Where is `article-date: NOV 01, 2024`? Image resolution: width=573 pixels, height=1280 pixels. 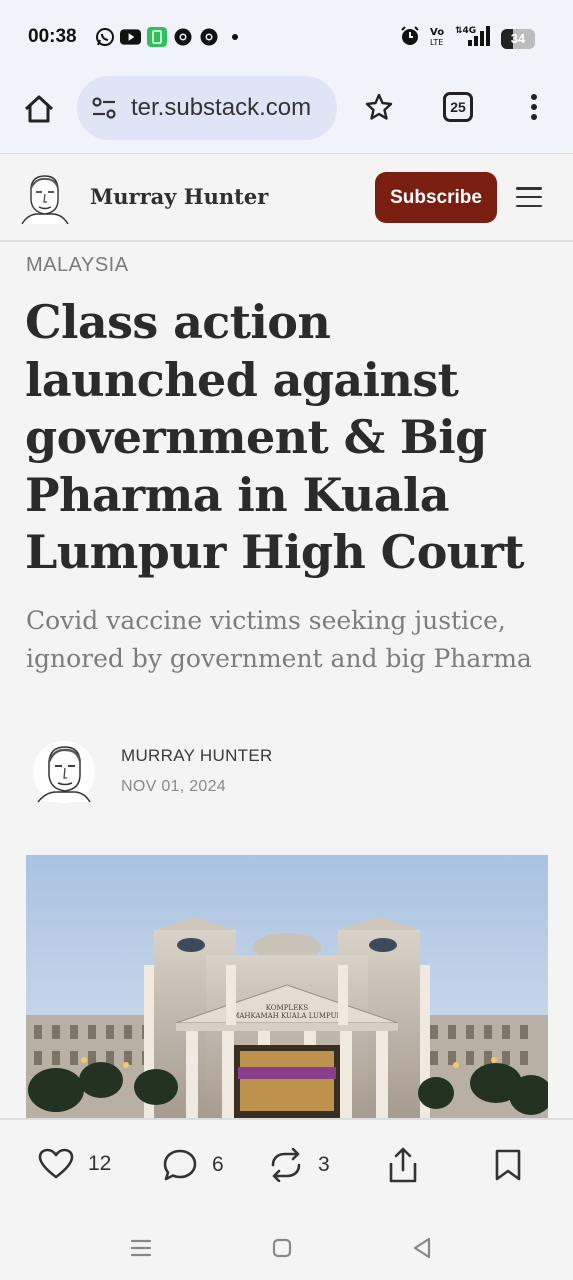 article-date: NOV 01, 2024 is located at coordinates (173, 786).